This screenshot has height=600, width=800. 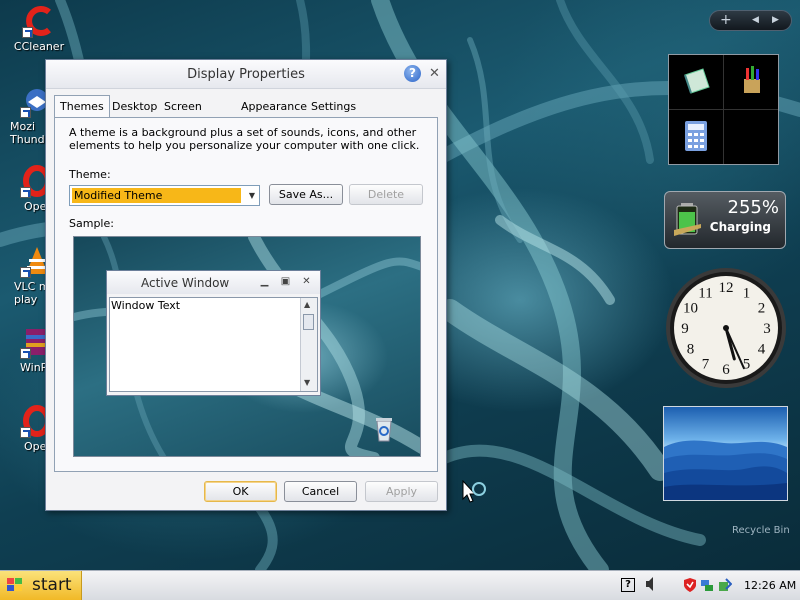 What do you see at coordinates (747, 294) in the screenshot?
I see `clock-number: 1` at bounding box center [747, 294].